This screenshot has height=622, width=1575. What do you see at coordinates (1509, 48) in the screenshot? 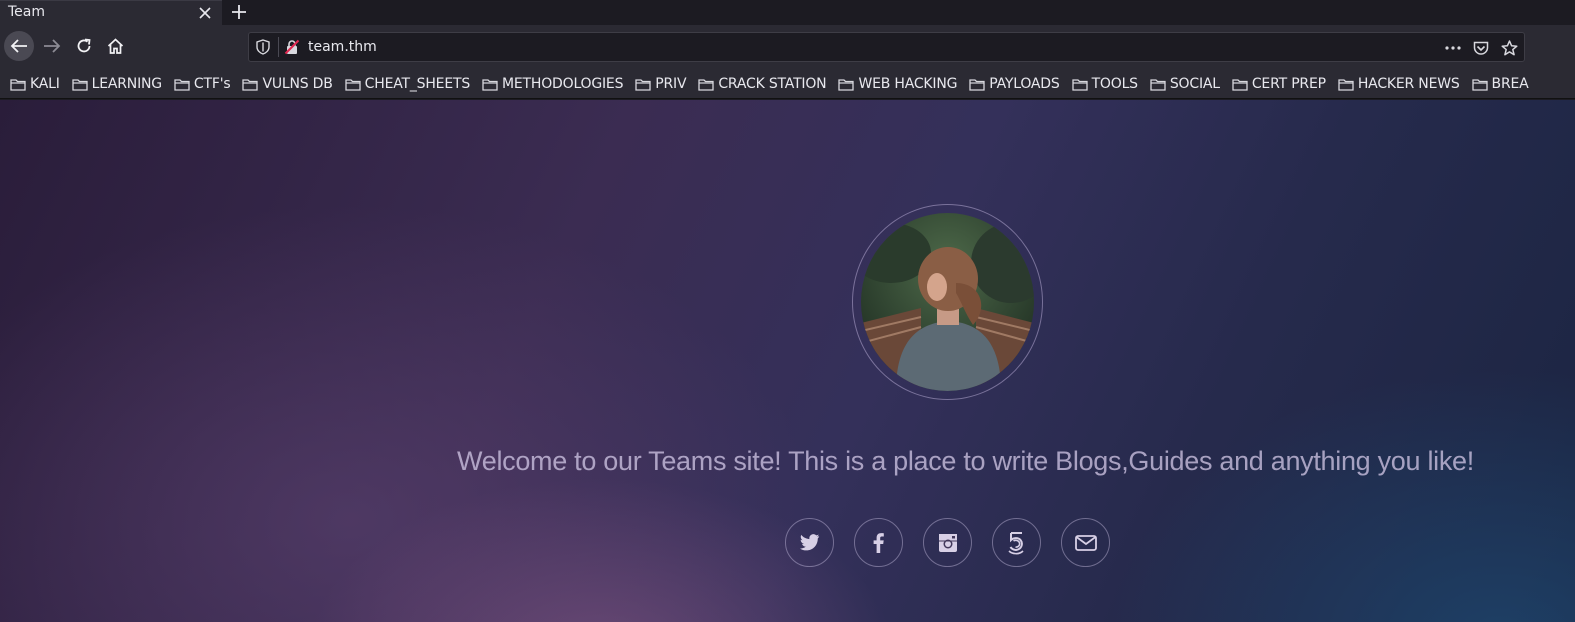
I see `star-icon` at bounding box center [1509, 48].